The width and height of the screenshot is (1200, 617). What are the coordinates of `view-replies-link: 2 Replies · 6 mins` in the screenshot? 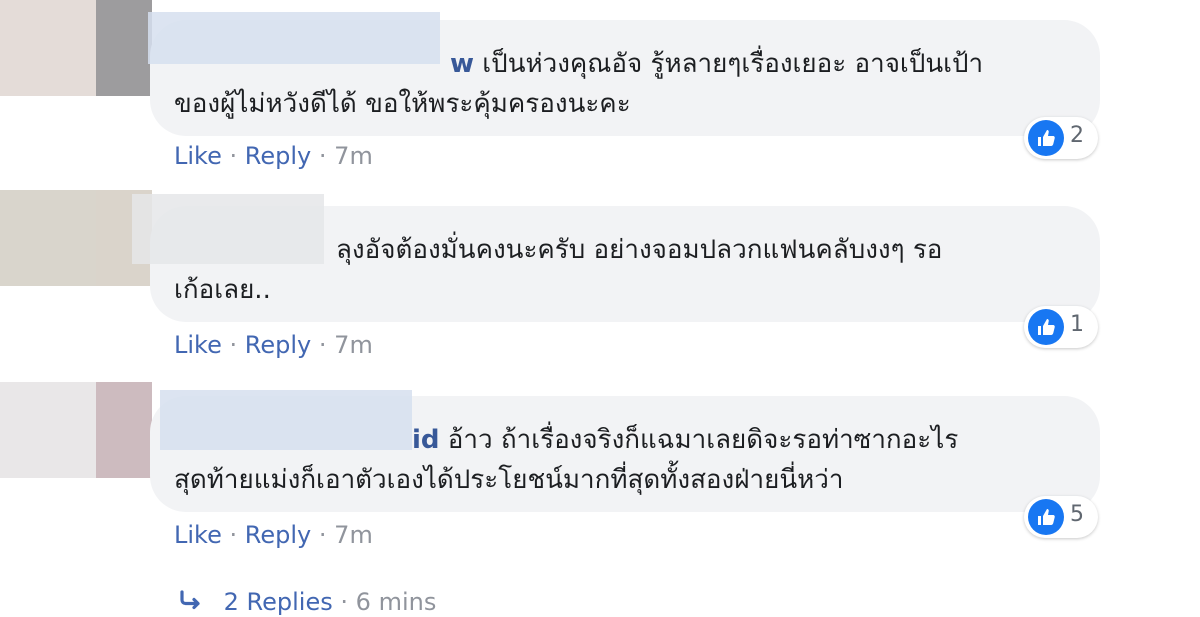 It's located at (307, 602).